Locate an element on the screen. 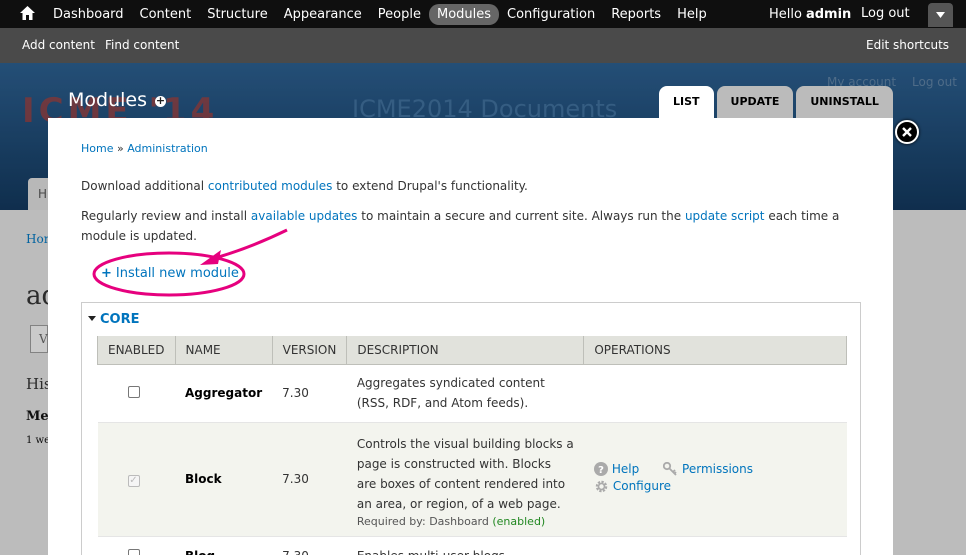 The image size is (966, 555). module-description: Enables multi-user blogs. is located at coordinates (465, 547).